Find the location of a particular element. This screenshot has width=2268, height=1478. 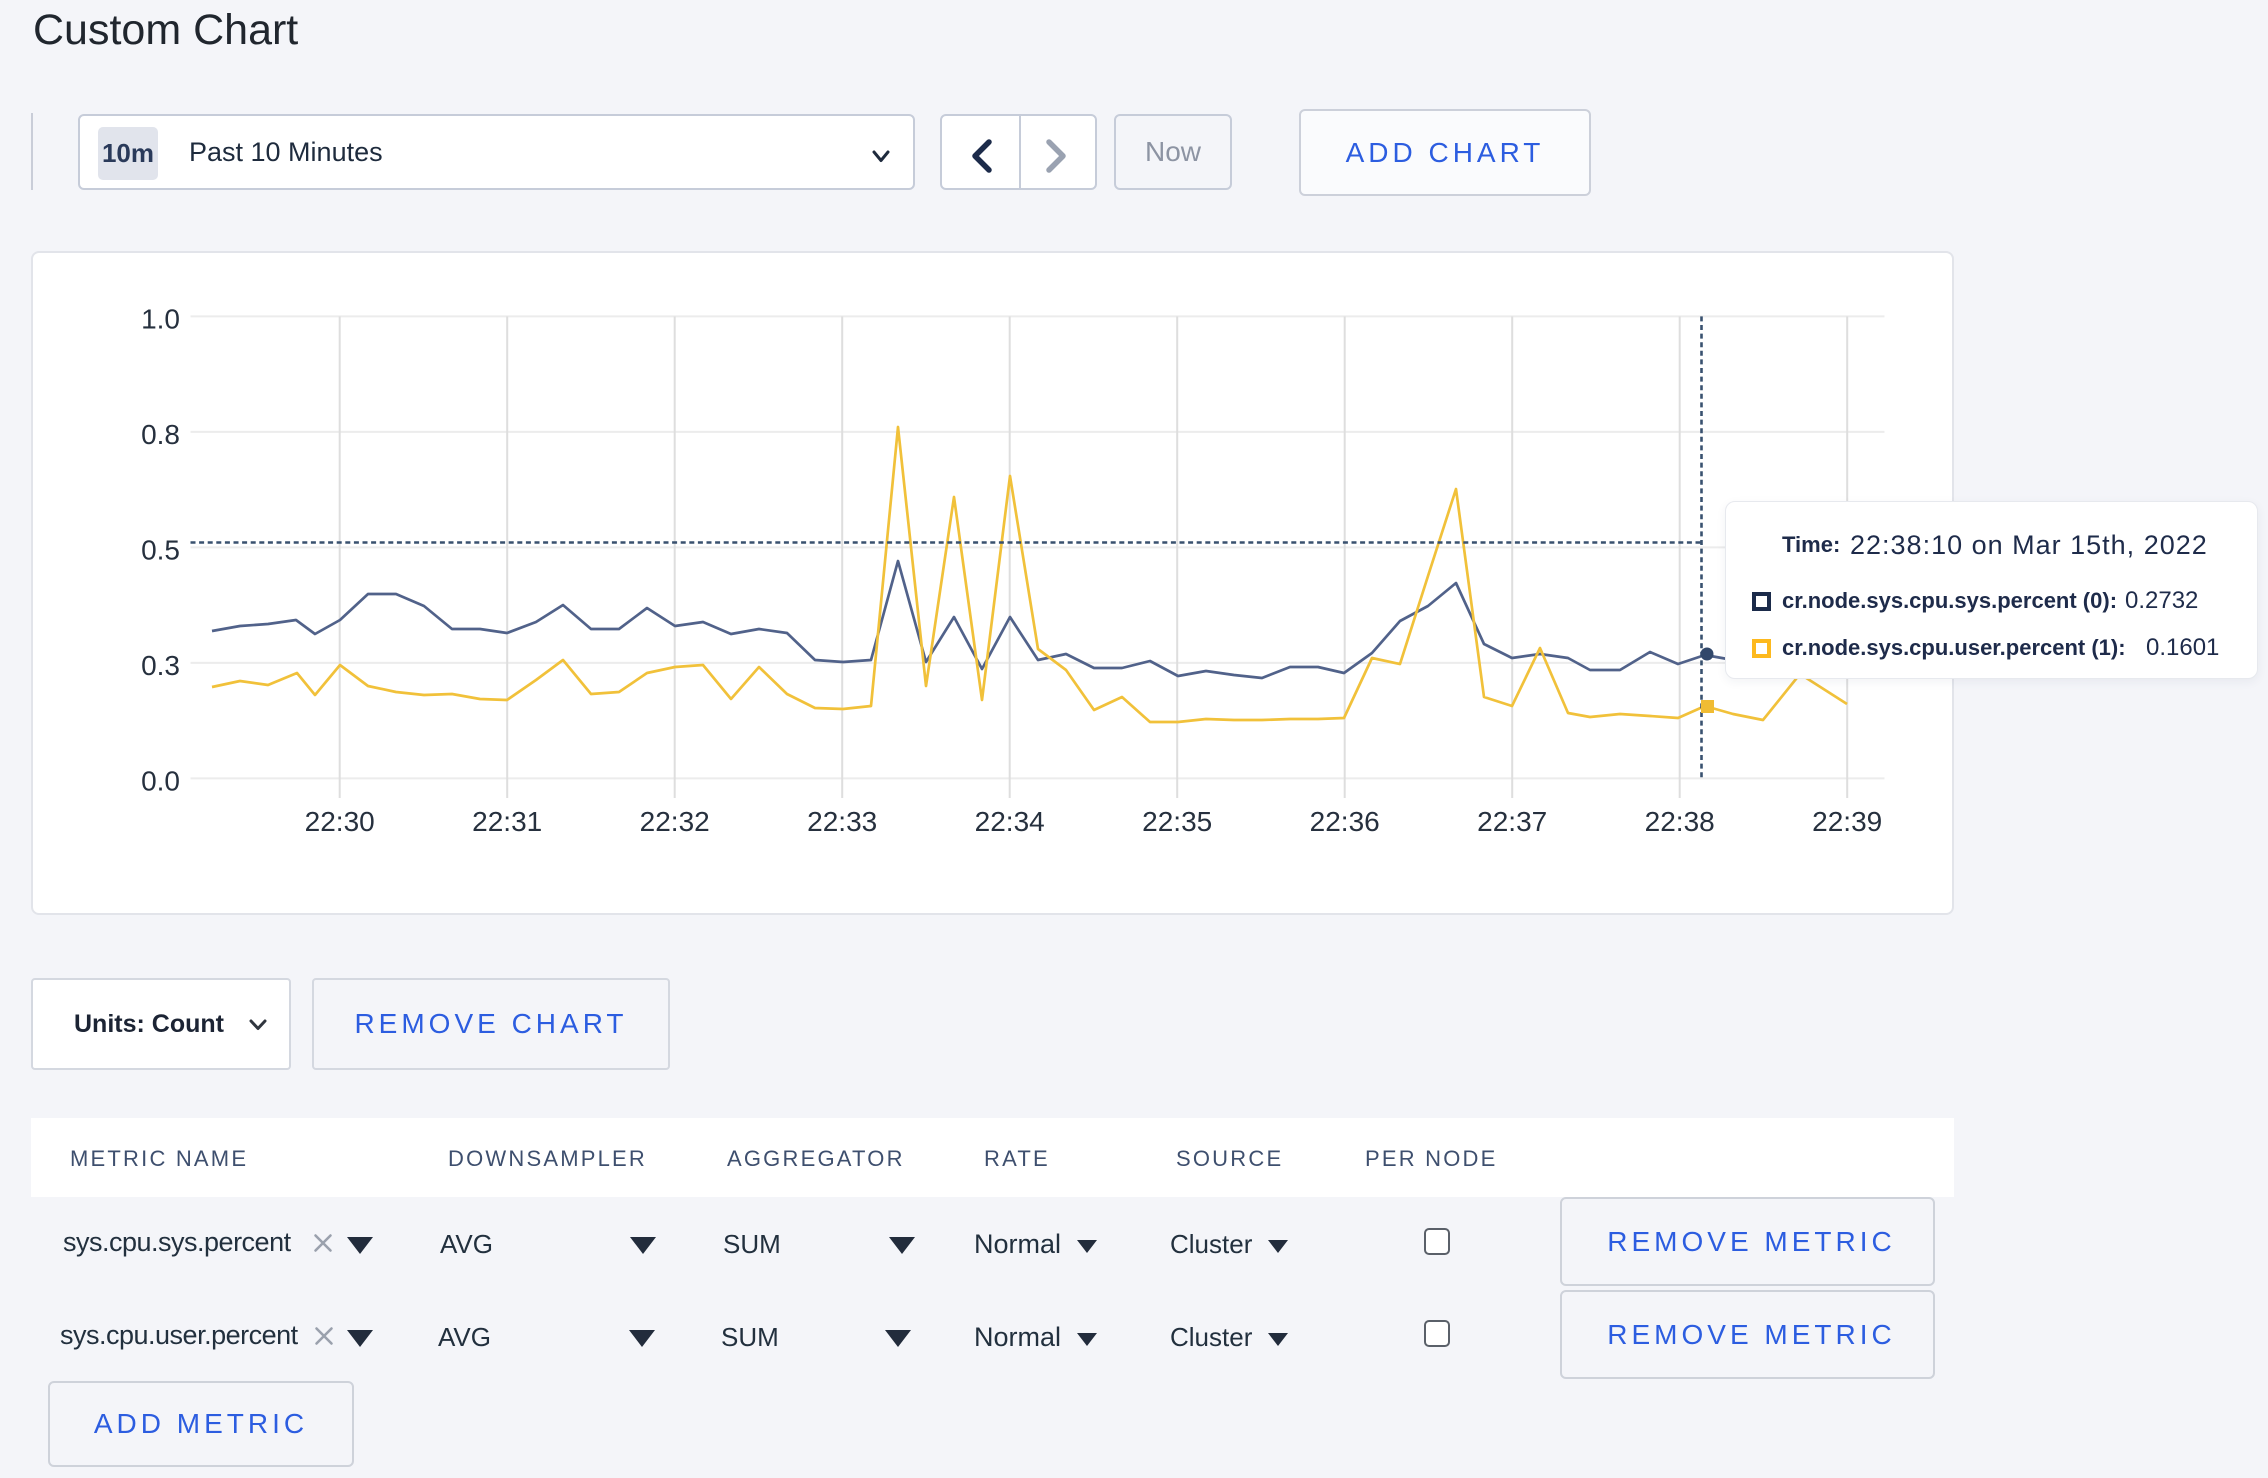

svg-text: 0.5 is located at coordinates (160, 549).